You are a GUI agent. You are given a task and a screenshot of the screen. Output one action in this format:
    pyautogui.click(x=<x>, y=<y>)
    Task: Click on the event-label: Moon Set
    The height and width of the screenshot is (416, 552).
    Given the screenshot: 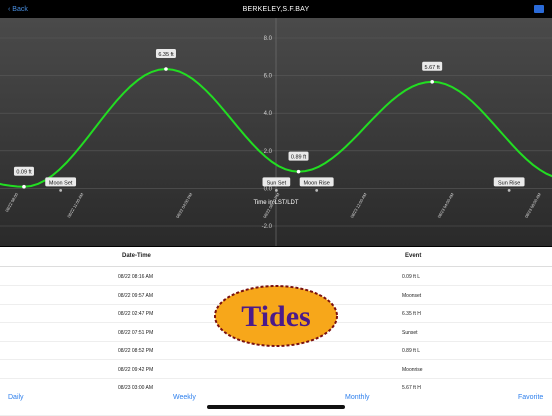 What is the action you would take?
    pyautogui.click(x=61, y=183)
    